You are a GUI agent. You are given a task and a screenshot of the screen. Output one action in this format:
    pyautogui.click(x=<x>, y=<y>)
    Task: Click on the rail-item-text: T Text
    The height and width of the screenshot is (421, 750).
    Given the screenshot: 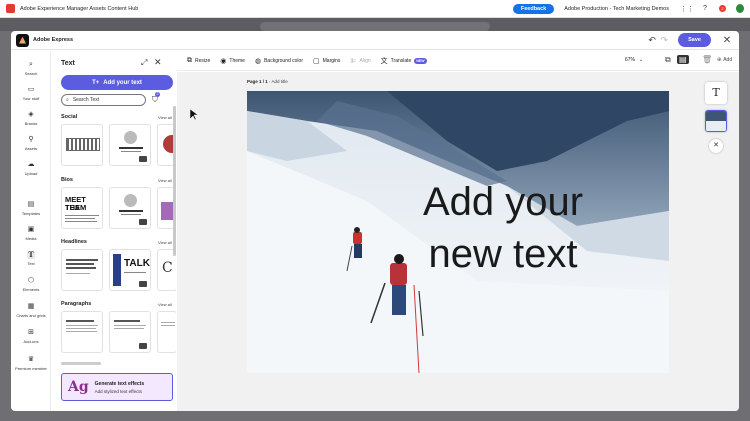 What is the action you would take?
    pyautogui.click(x=31, y=258)
    